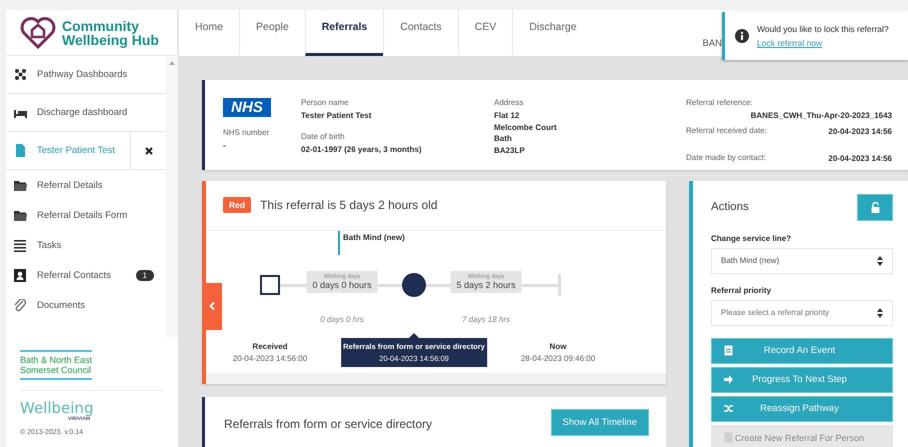  Describe the element at coordinates (339, 242) in the screenshot. I see `service-marker` at that location.